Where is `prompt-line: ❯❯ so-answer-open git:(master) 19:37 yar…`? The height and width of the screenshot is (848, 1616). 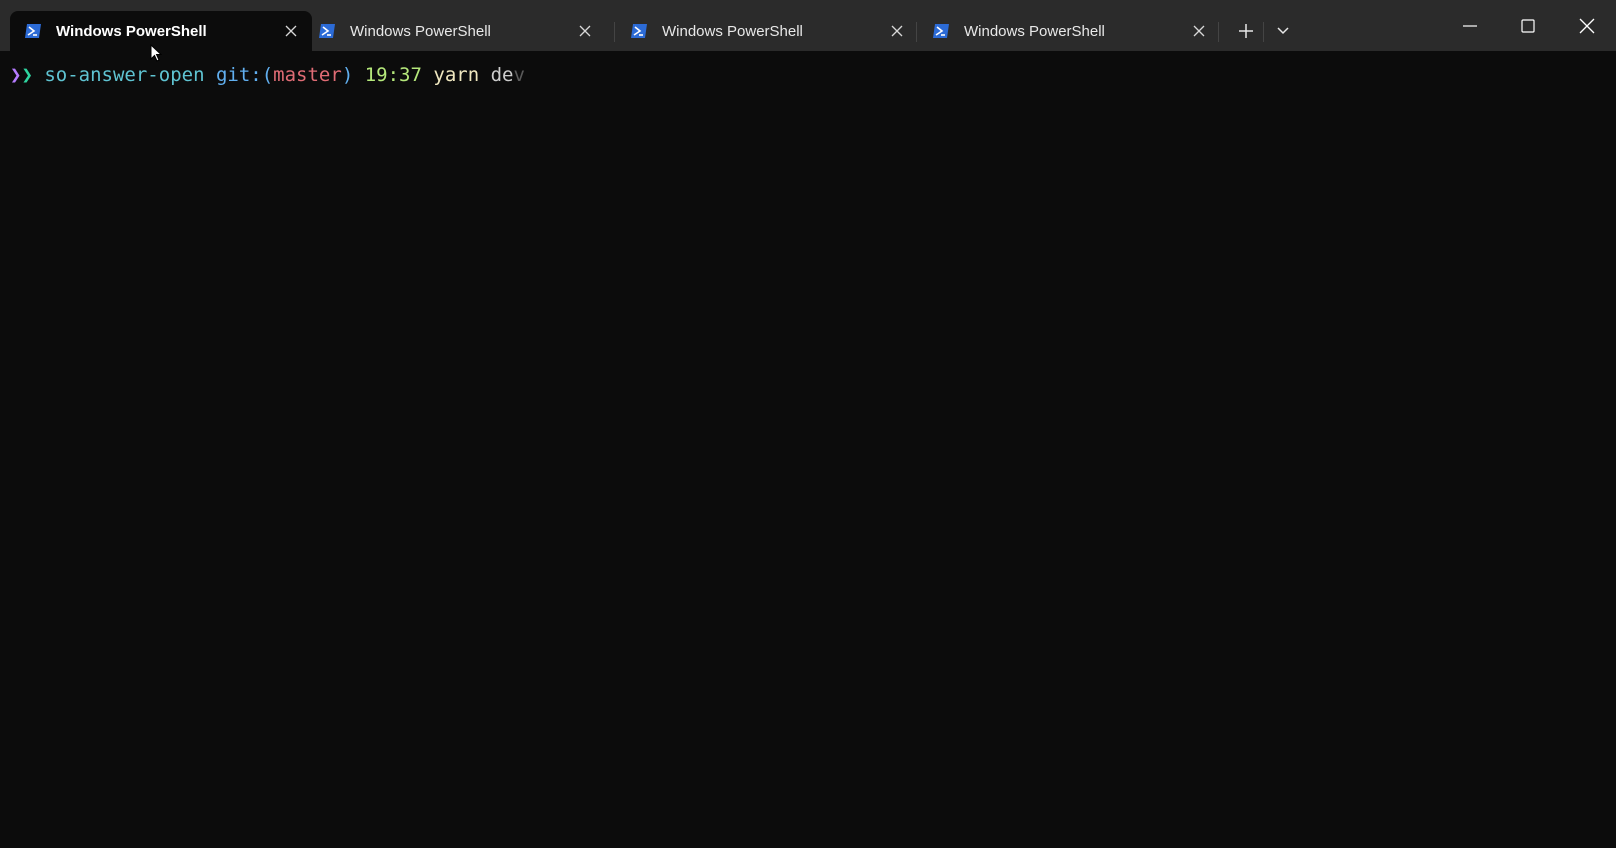
prompt-line: ❯❯ so-answer-open git:(master) 19:37 yar… is located at coordinates (267, 75).